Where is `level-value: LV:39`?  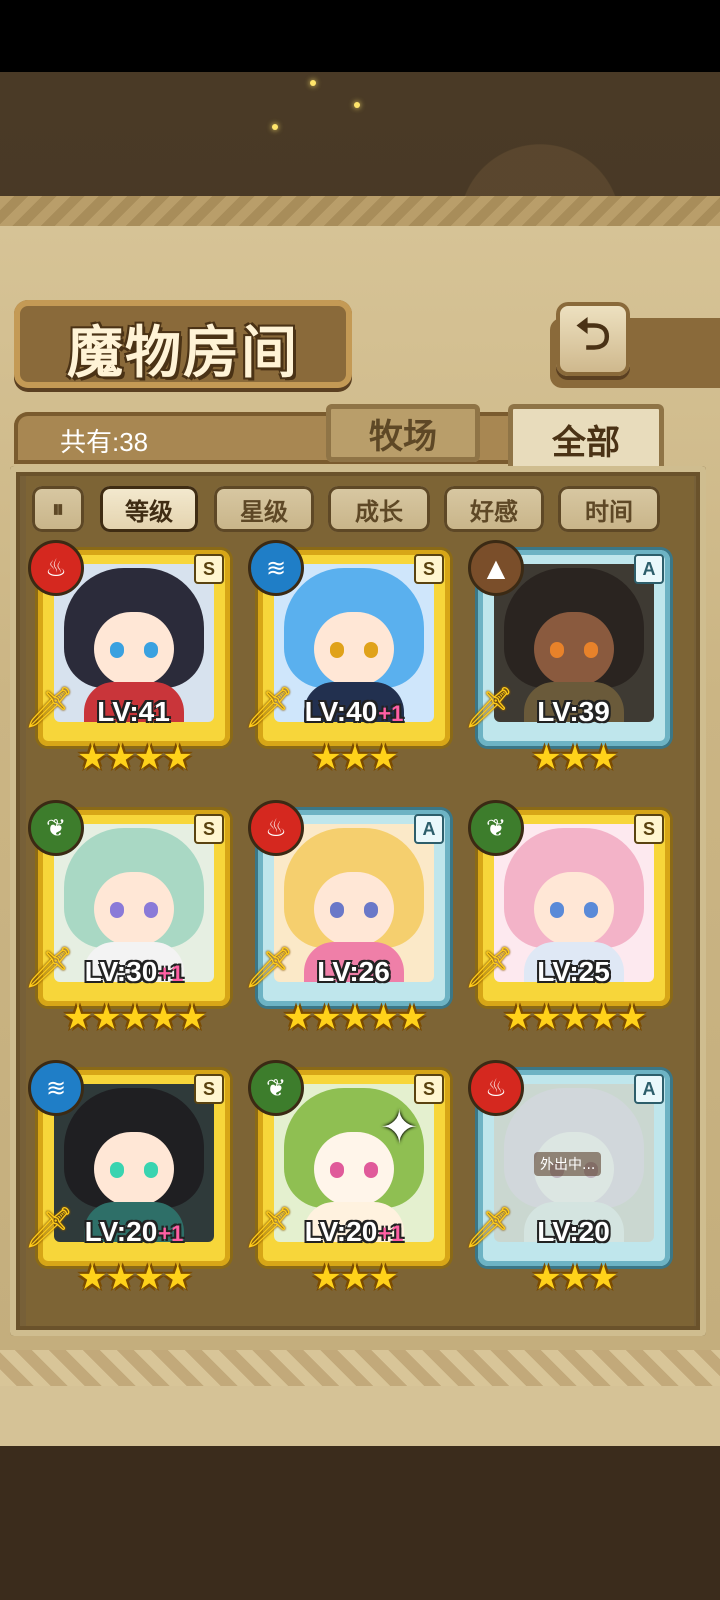 level-value: LV:39 is located at coordinates (573, 711).